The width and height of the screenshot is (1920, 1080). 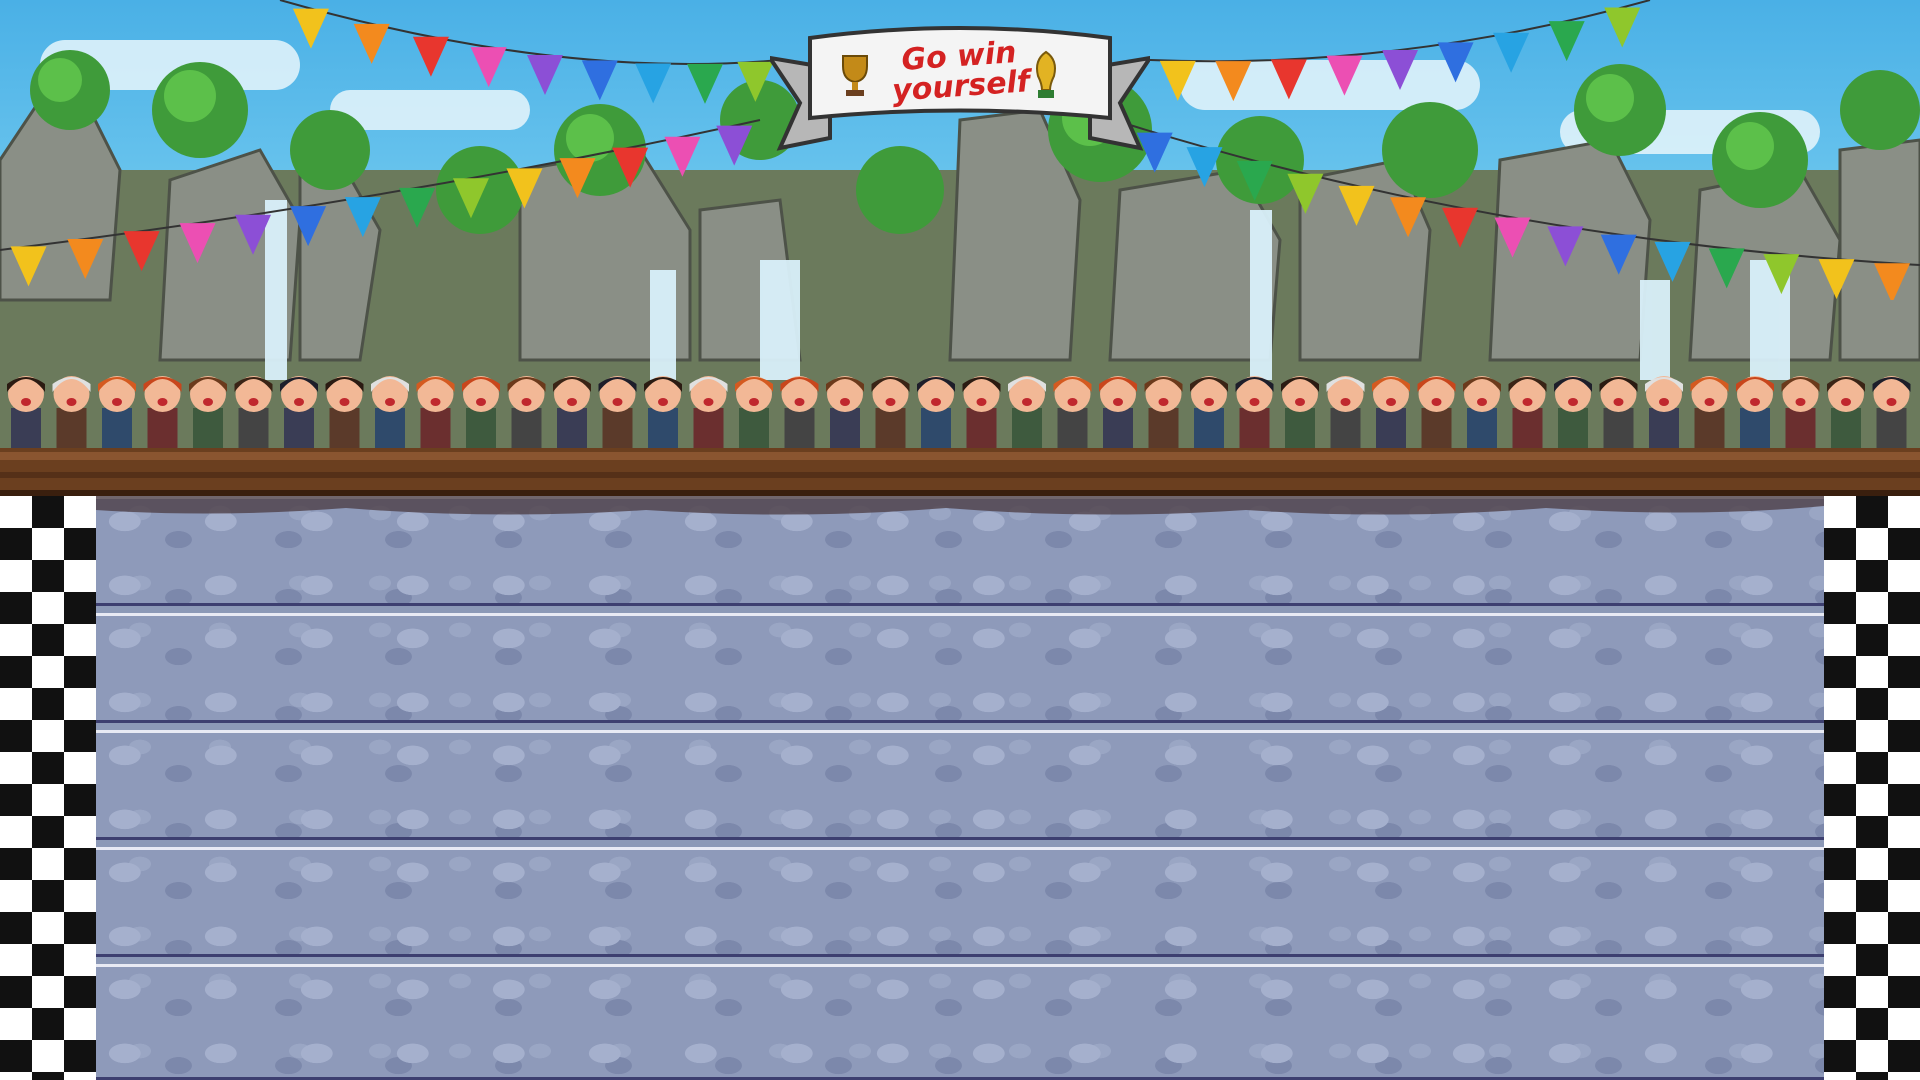 I want to click on wooden-fence, so click(x=960, y=472).